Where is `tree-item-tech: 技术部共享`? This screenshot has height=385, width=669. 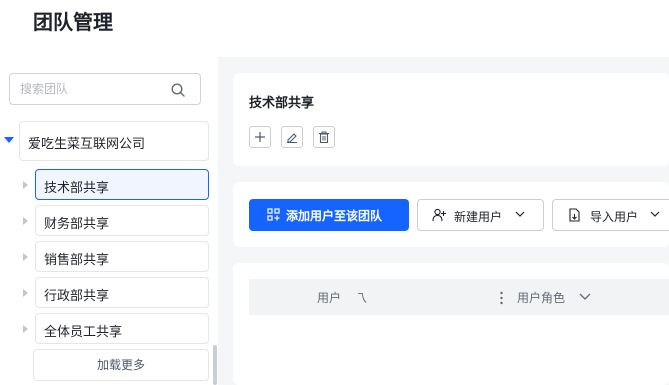 tree-item-tech: 技术部共享 is located at coordinates (122, 184).